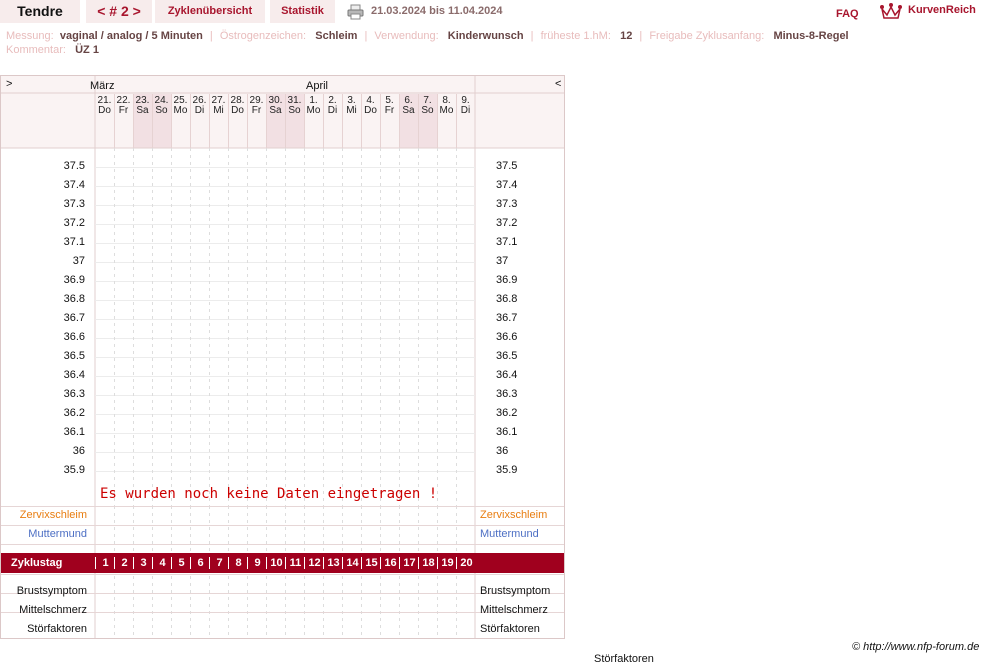  I want to click on cycle-day-number: 13, so click(333, 563).